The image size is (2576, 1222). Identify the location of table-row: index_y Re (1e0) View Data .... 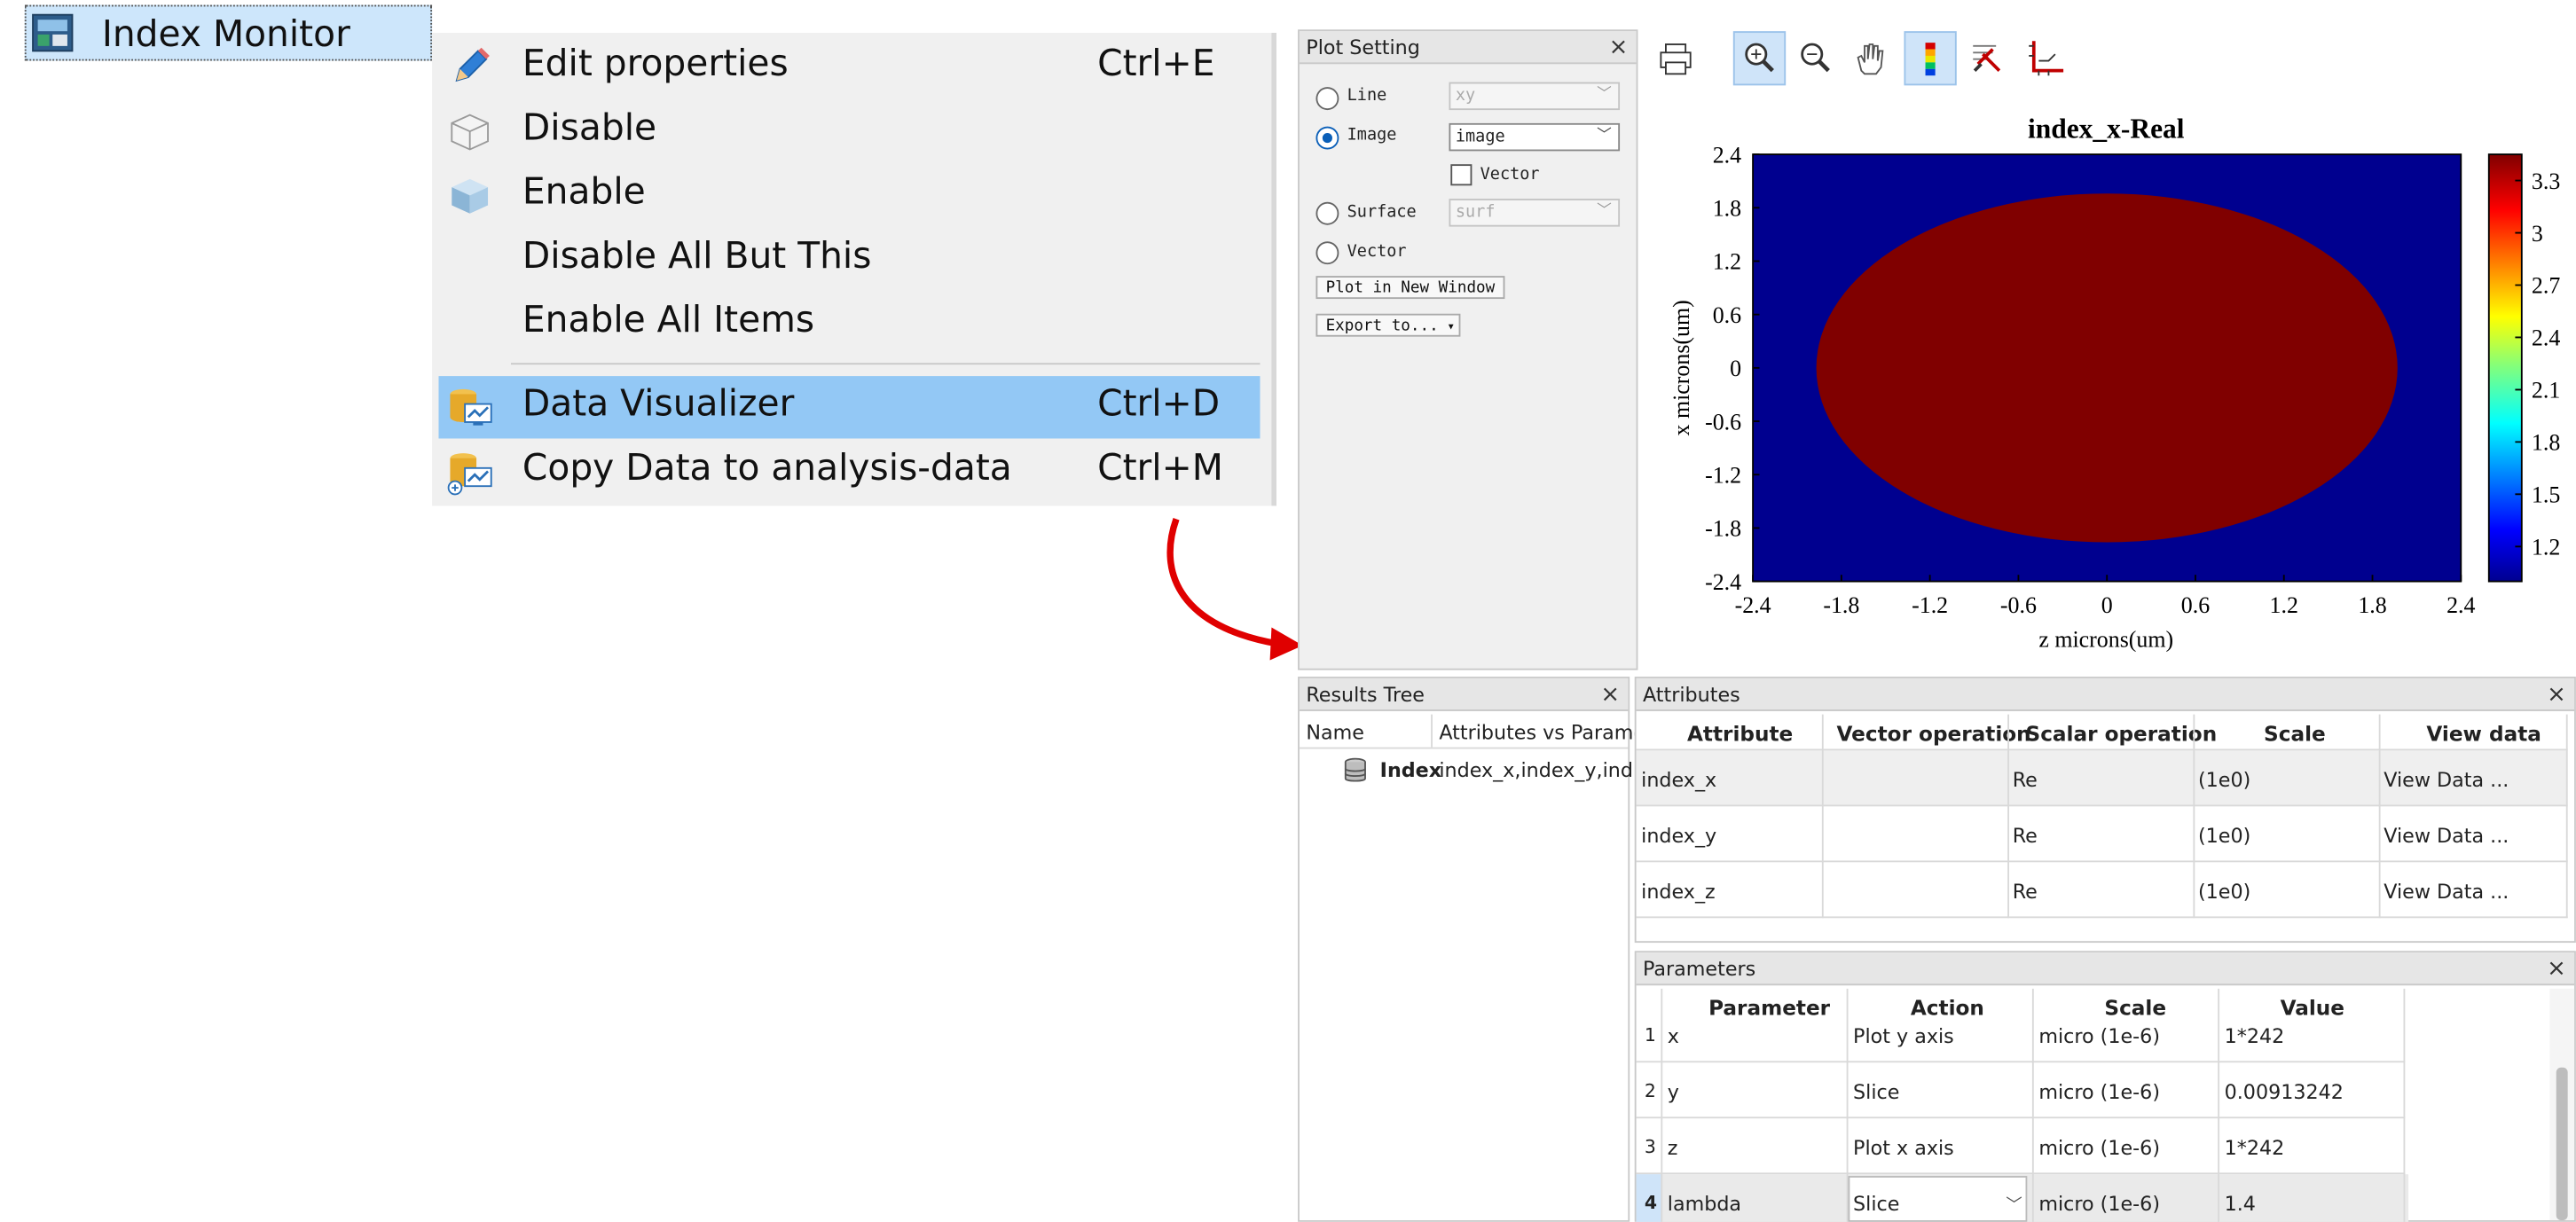
(2102, 833).